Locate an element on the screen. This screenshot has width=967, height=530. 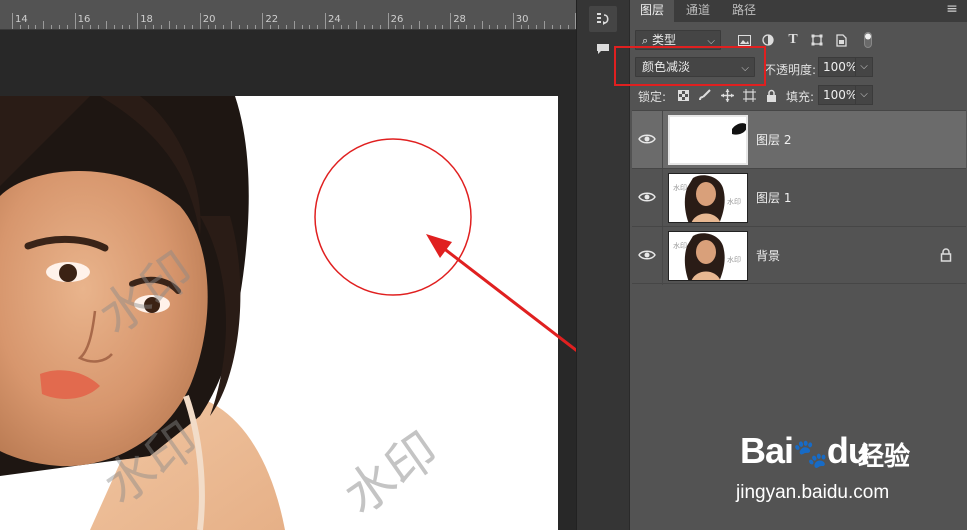
history-icon is located at coordinates (603, 19).